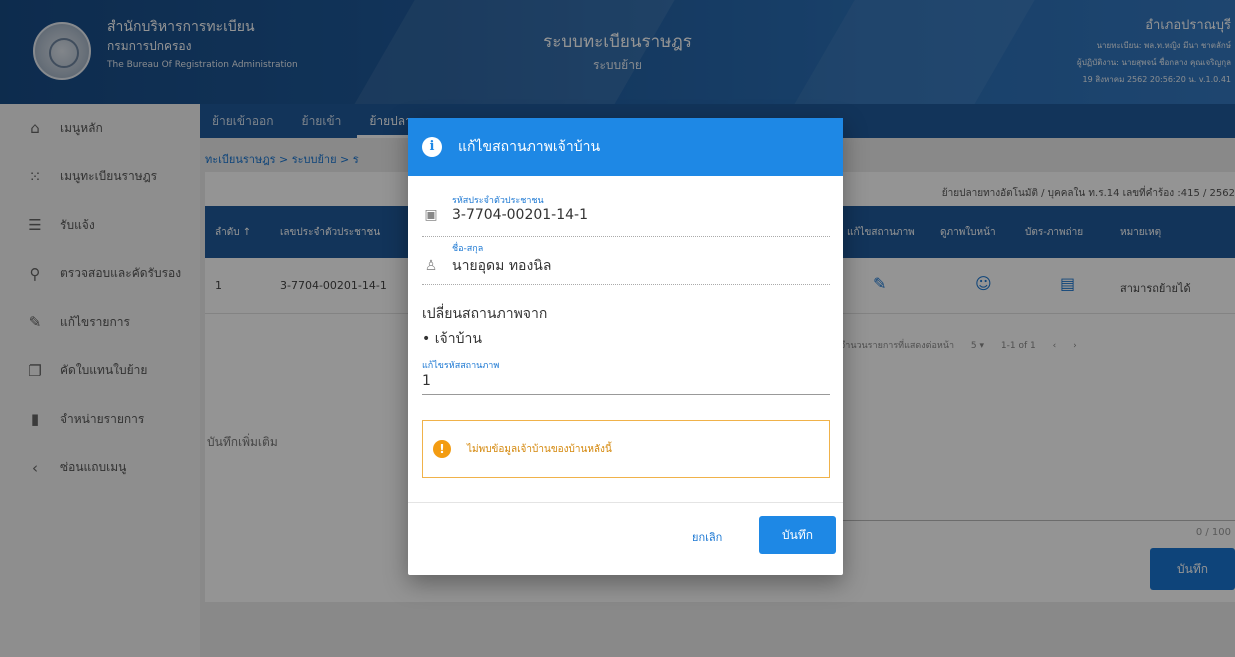 The height and width of the screenshot is (657, 1235). I want to click on name-field: ชื่อ-สกุล ♙ นายอุดม ทองนิล, so click(626, 263).